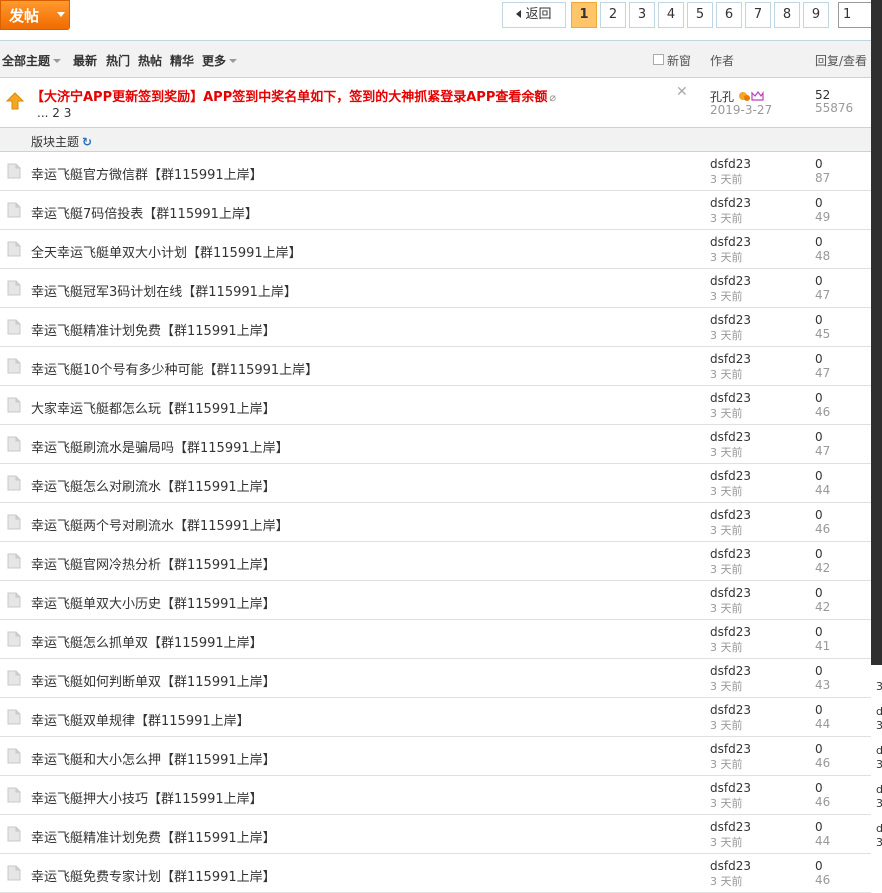  I want to click on thread-title: 幸运飞艇和大小怎么押【群115991上岸】, so click(153, 758).